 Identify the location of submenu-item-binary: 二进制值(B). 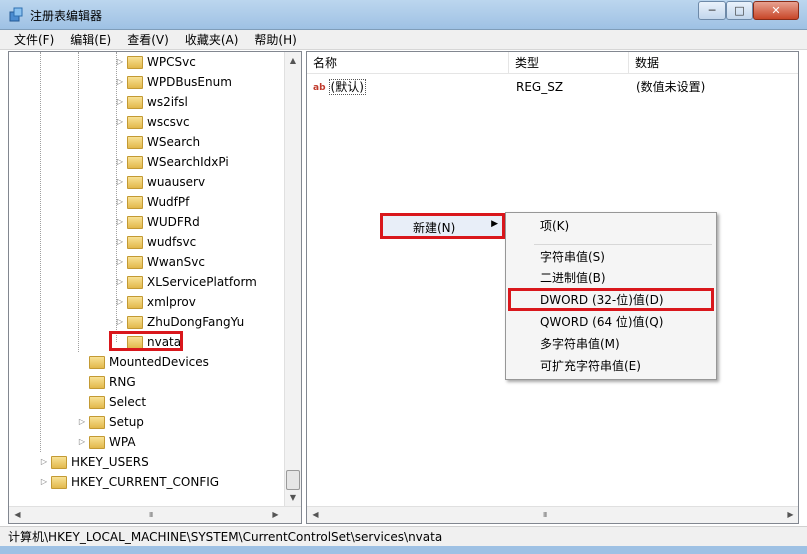
(573, 278).